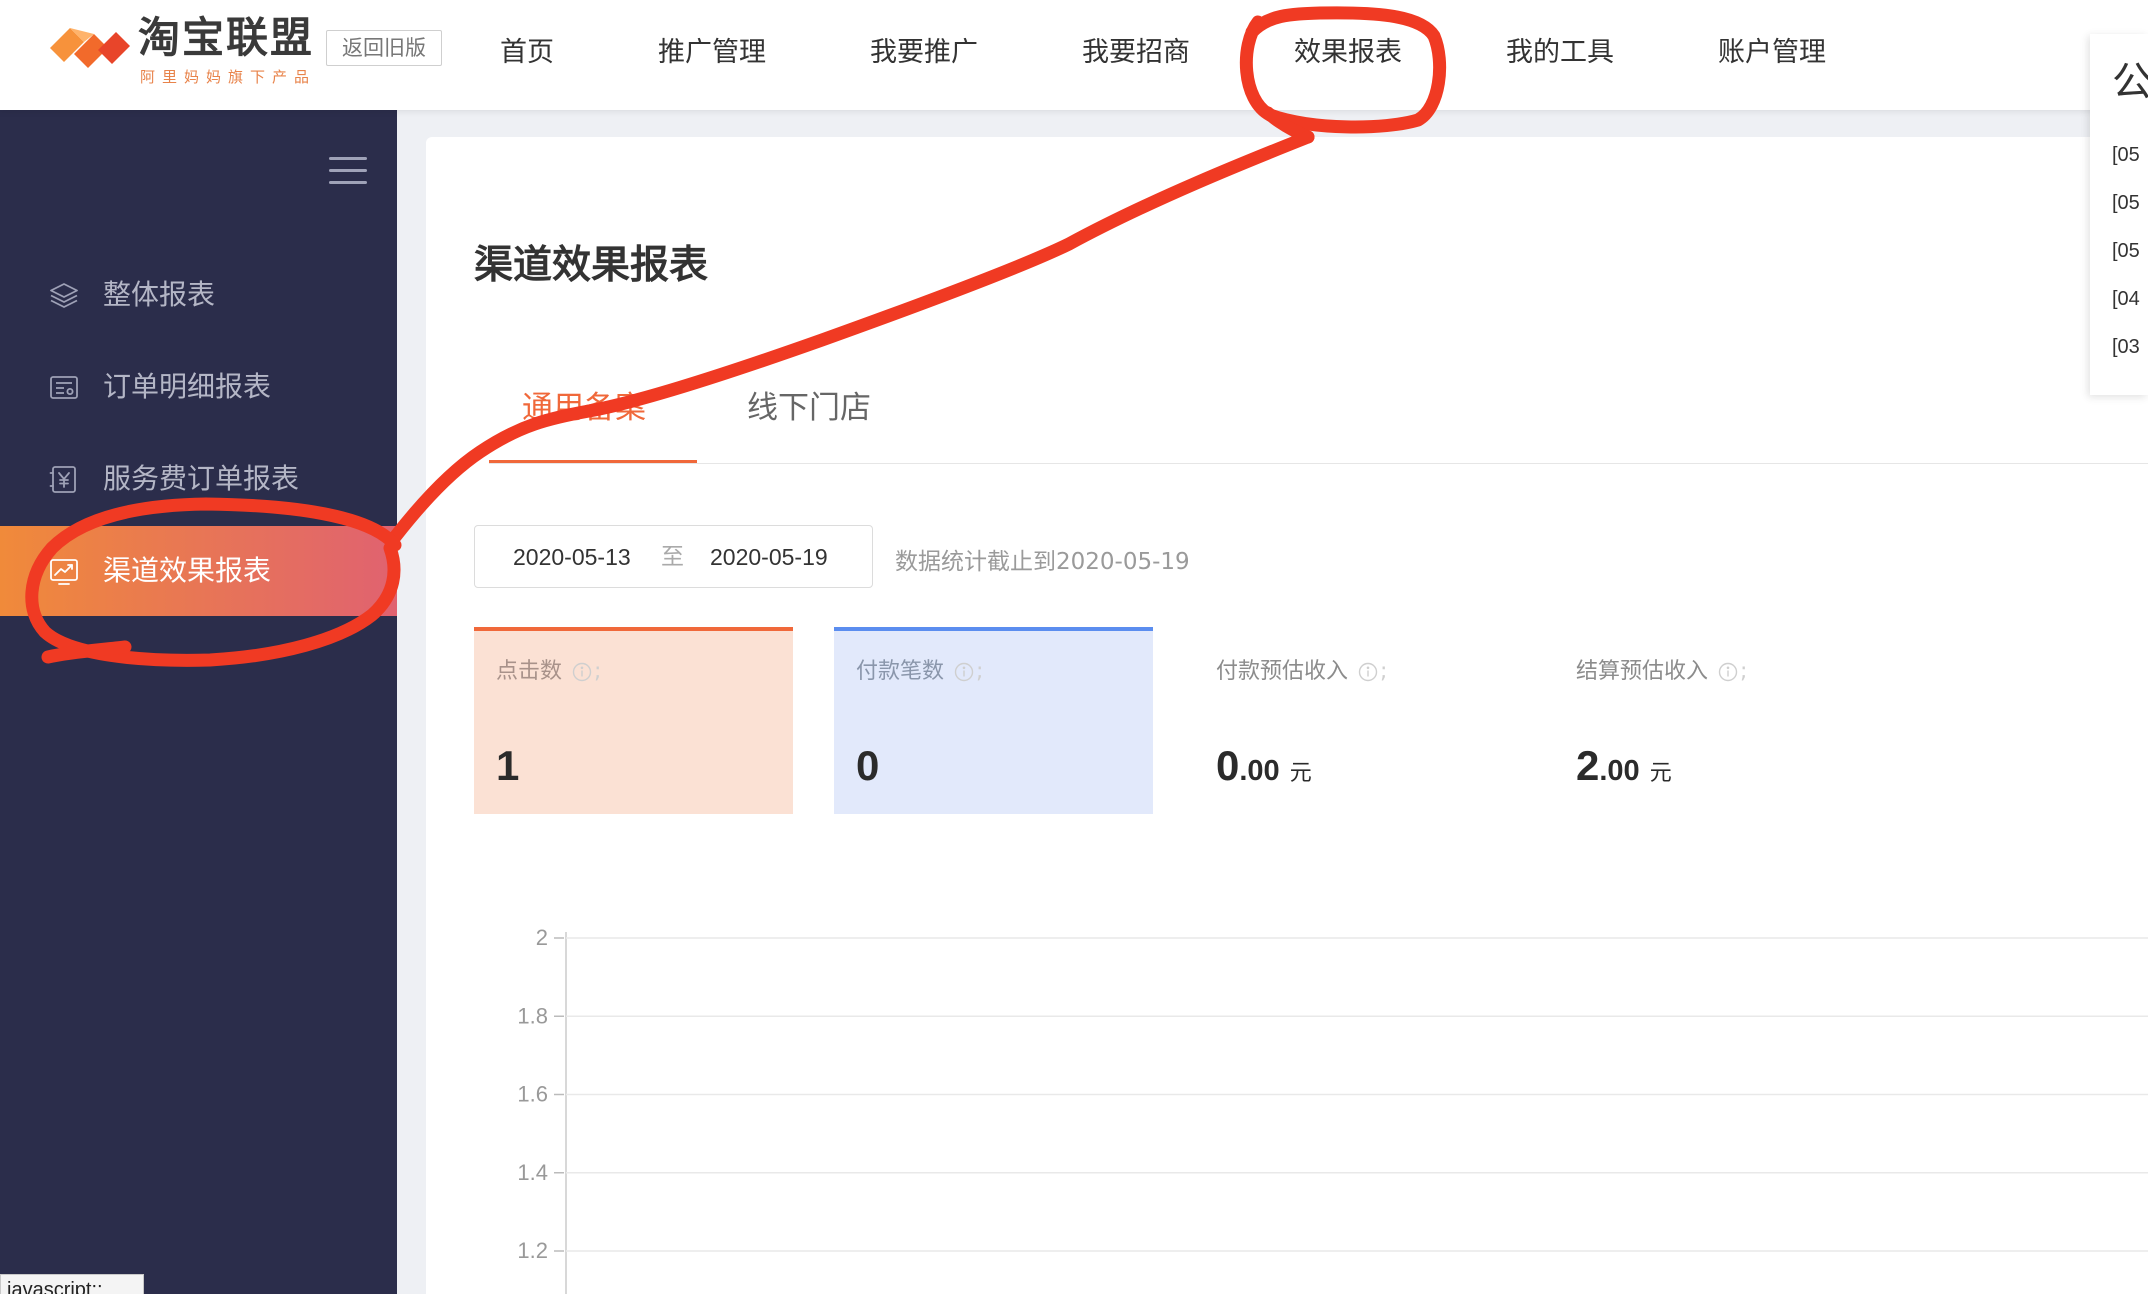 This screenshot has height=1294, width=2148. What do you see at coordinates (593, 461) in the screenshot?
I see `active-tab-indicator` at bounding box center [593, 461].